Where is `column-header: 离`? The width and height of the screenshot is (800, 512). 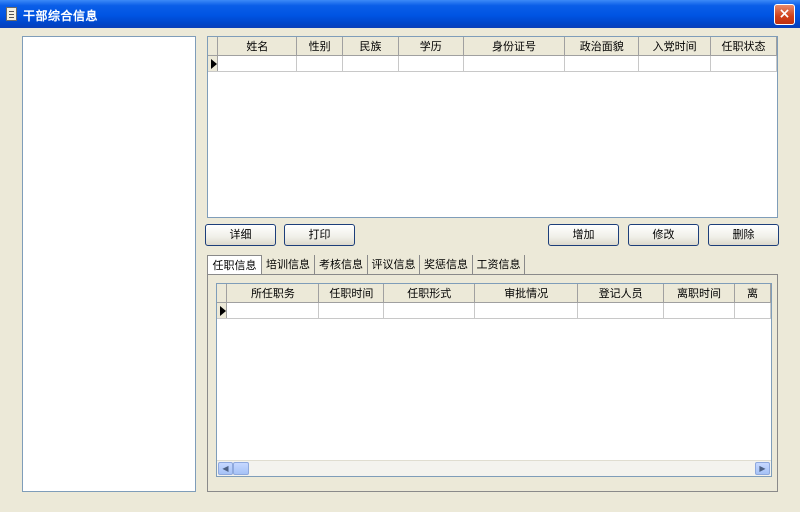 column-header: 离 is located at coordinates (753, 293).